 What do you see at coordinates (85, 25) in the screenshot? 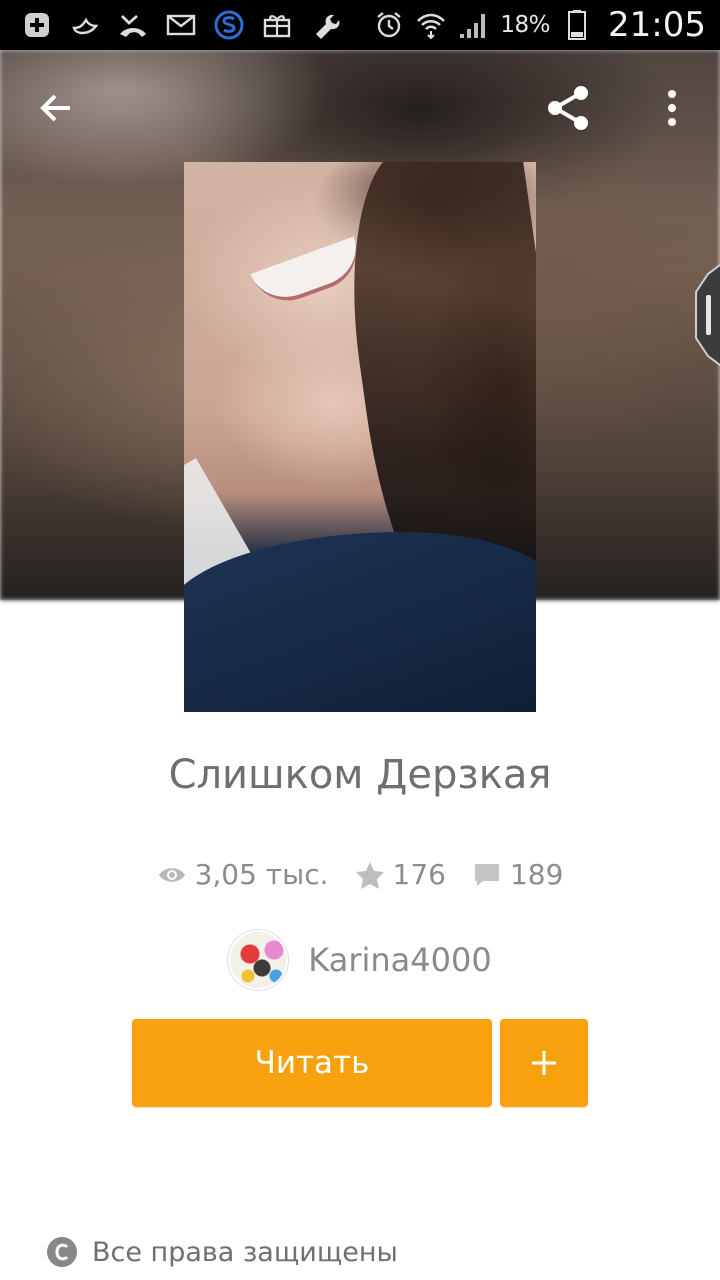
I see `bird-icon` at bounding box center [85, 25].